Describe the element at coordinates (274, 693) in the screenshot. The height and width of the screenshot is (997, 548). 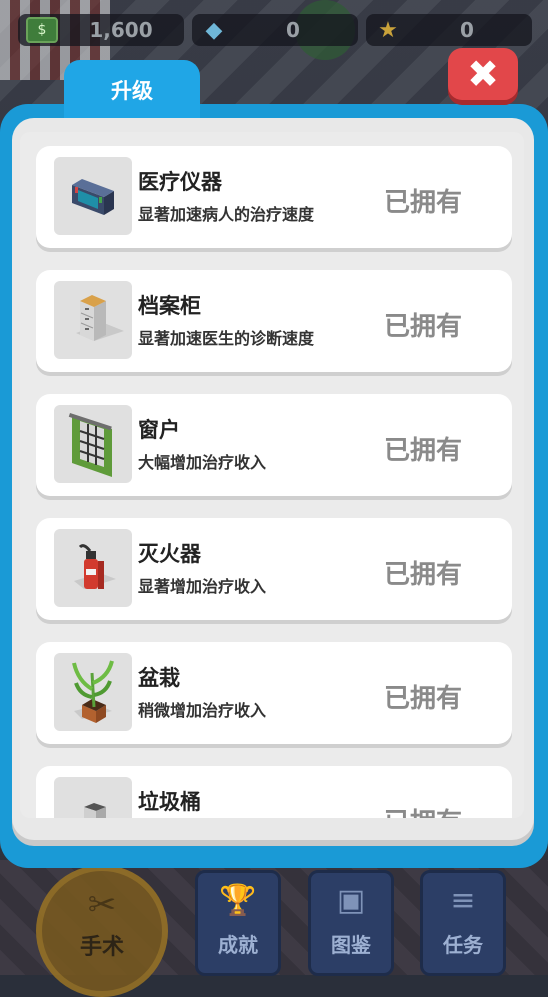
I see `upgrade-item-potted-plant: 盆栽 稍微增加治疗收入 已拥有` at that location.